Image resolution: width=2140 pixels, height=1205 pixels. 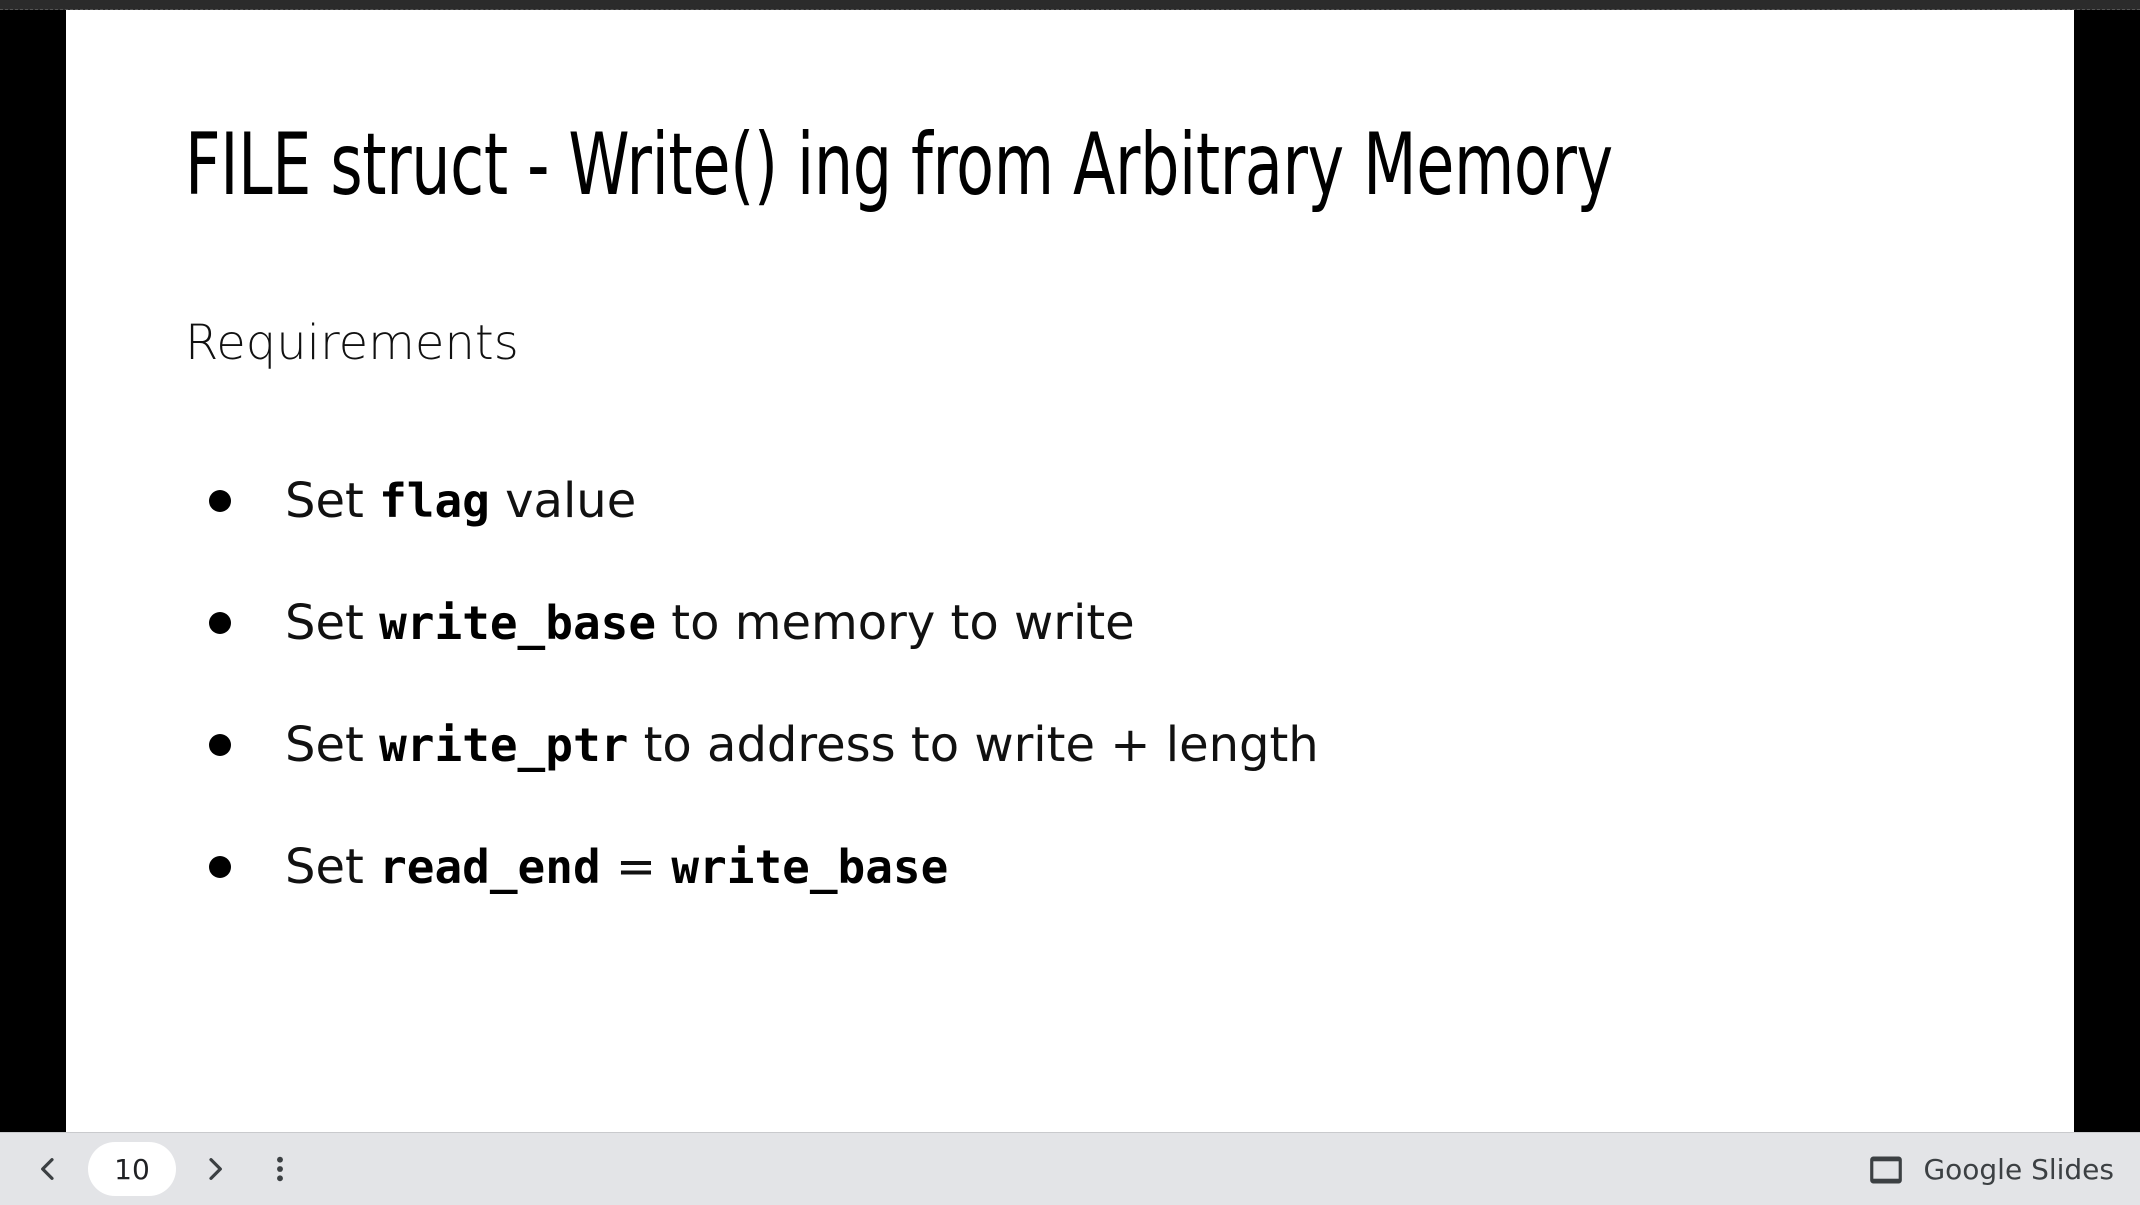 I want to click on previous-slide-button, so click(x=48, y=1169).